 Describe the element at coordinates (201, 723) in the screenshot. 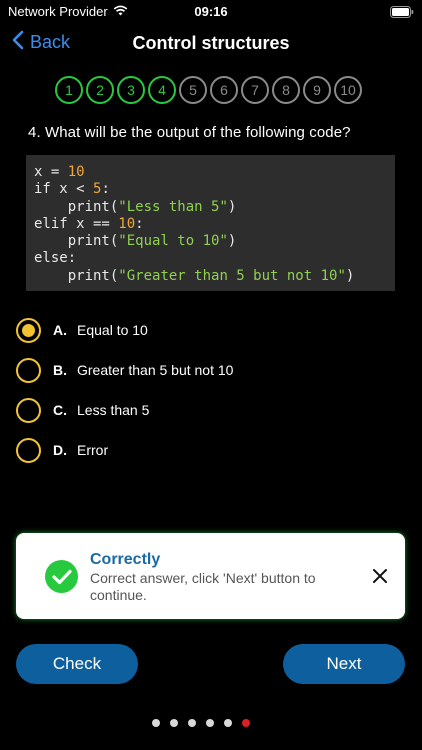

I see `page-indicator` at that location.